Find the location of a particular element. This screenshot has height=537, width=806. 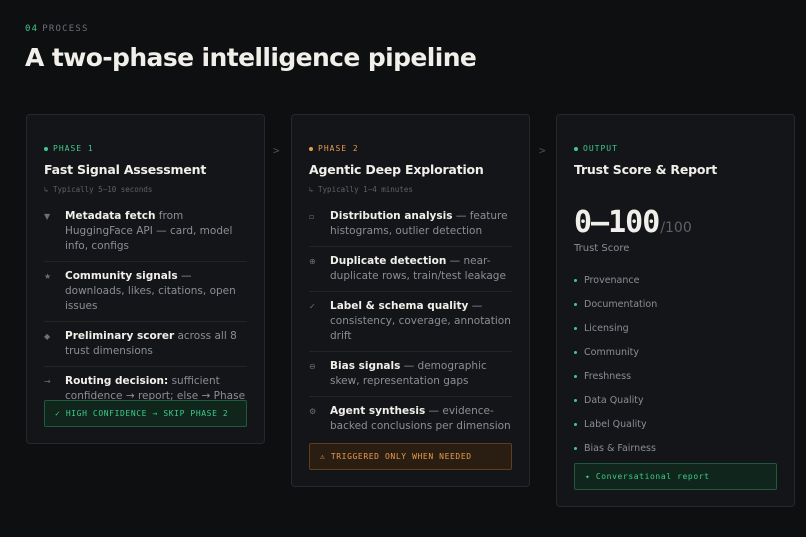

minus-circle-icon: ⊖ is located at coordinates (312, 366).